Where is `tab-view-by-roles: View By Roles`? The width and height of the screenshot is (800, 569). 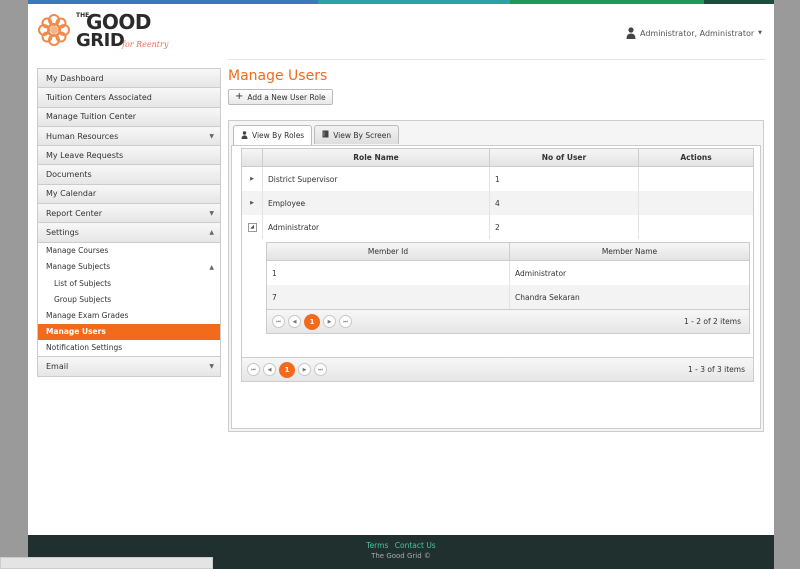
tab-view-by-roles: View By Roles is located at coordinates (273, 135).